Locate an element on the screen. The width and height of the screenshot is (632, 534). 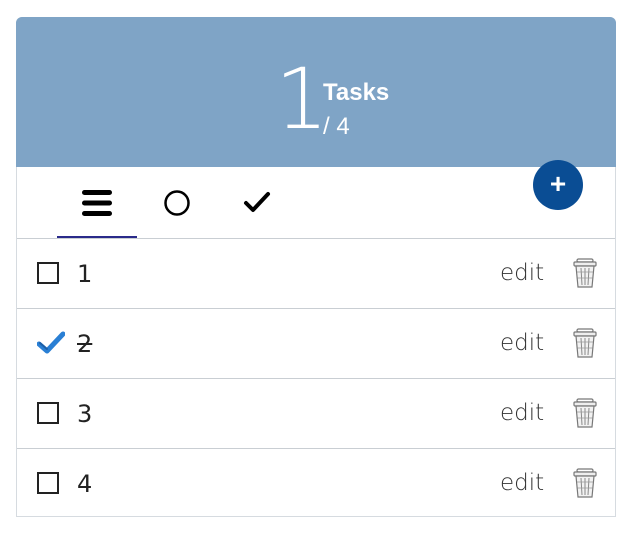
tab-active is located at coordinates (177, 202).